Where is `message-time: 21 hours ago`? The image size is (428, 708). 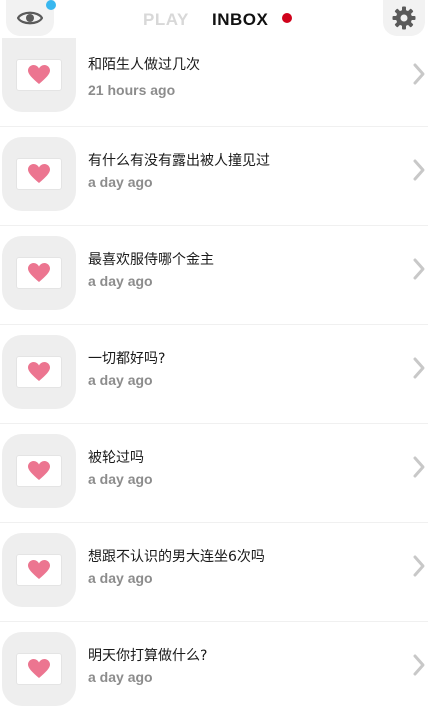 message-time: 21 hours ago is located at coordinates (132, 90).